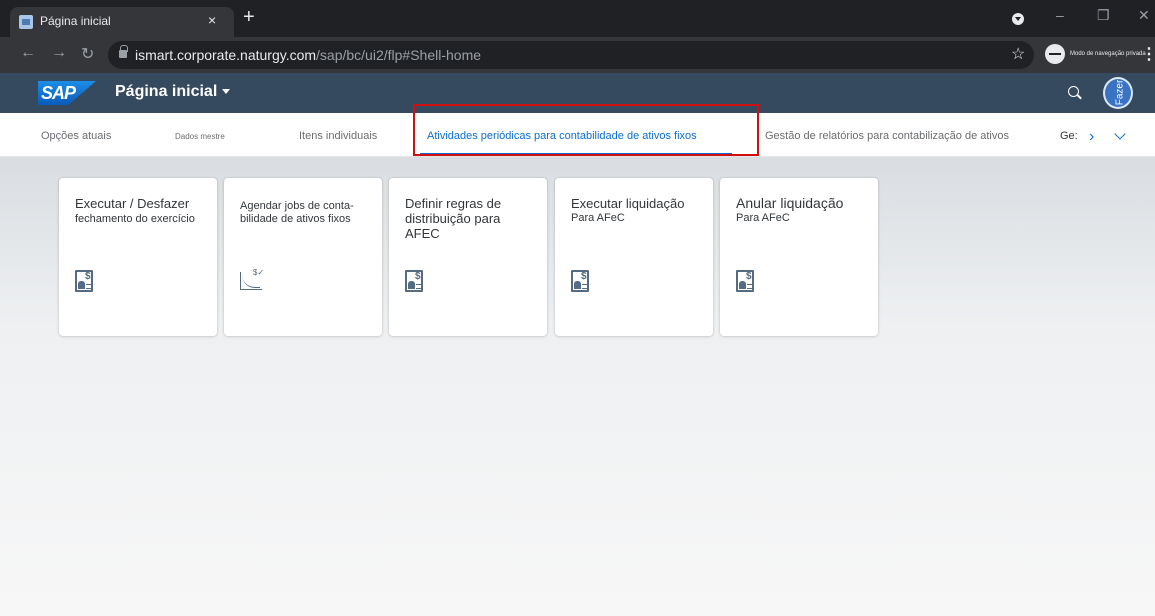 The height and width of the screenshot is (616, 1155). Describe the element at coordinates (252, 279) in the screenshot. I see `chart-dollar-icon: $✓` at that location.